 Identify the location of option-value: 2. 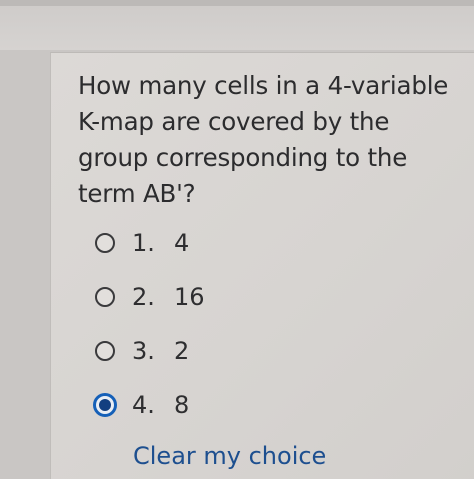
(182, 351).